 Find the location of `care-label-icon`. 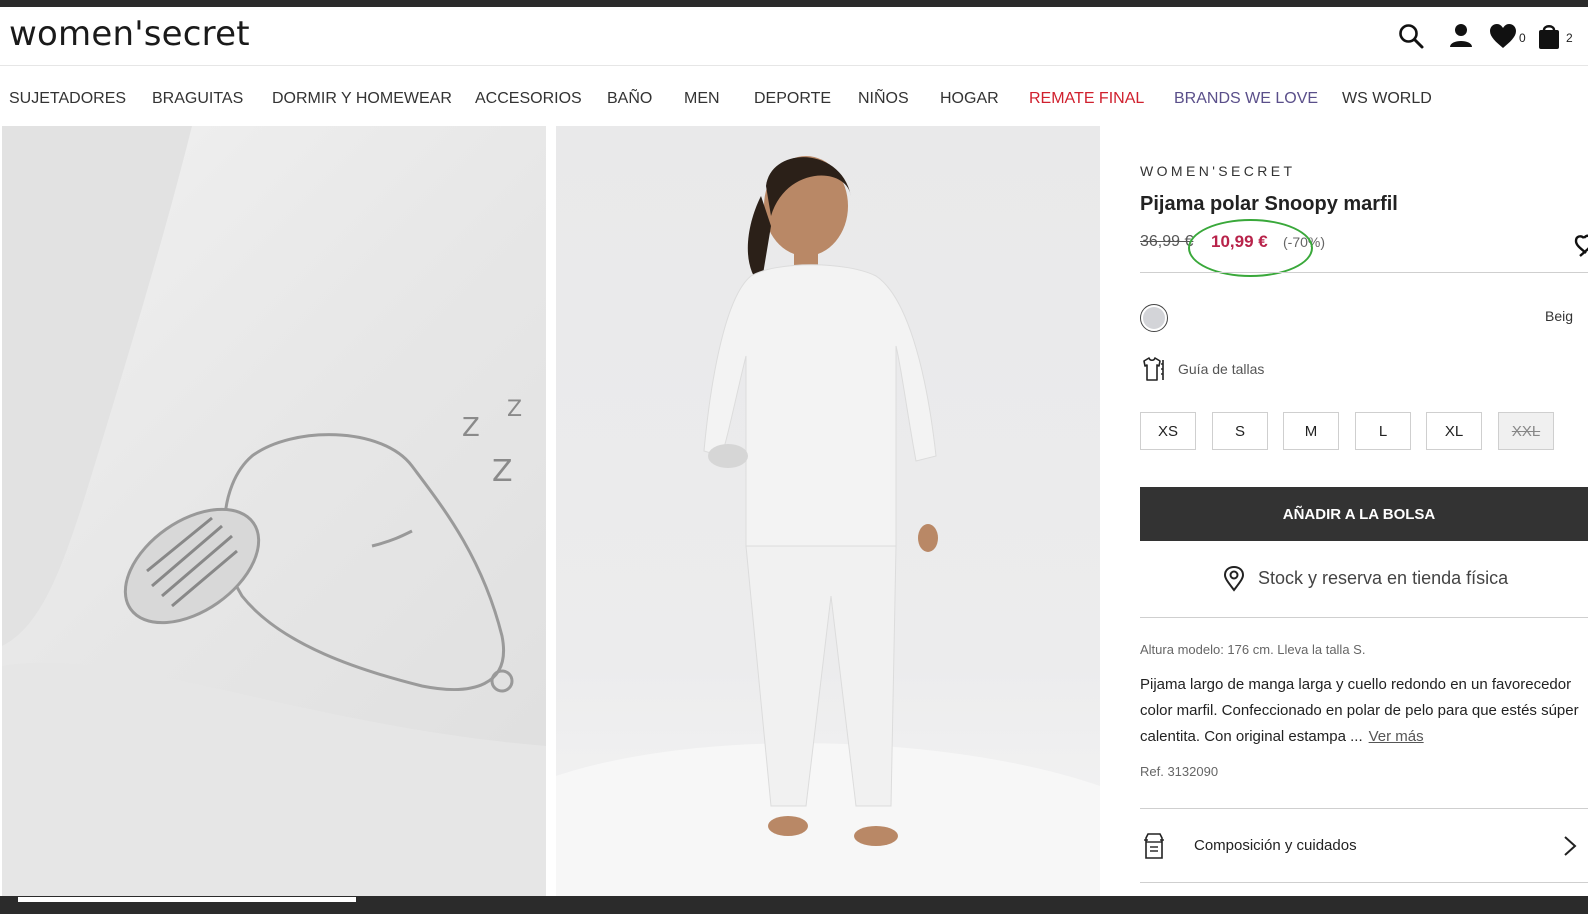

care-label-icon is located at coordinates (1154, 846).